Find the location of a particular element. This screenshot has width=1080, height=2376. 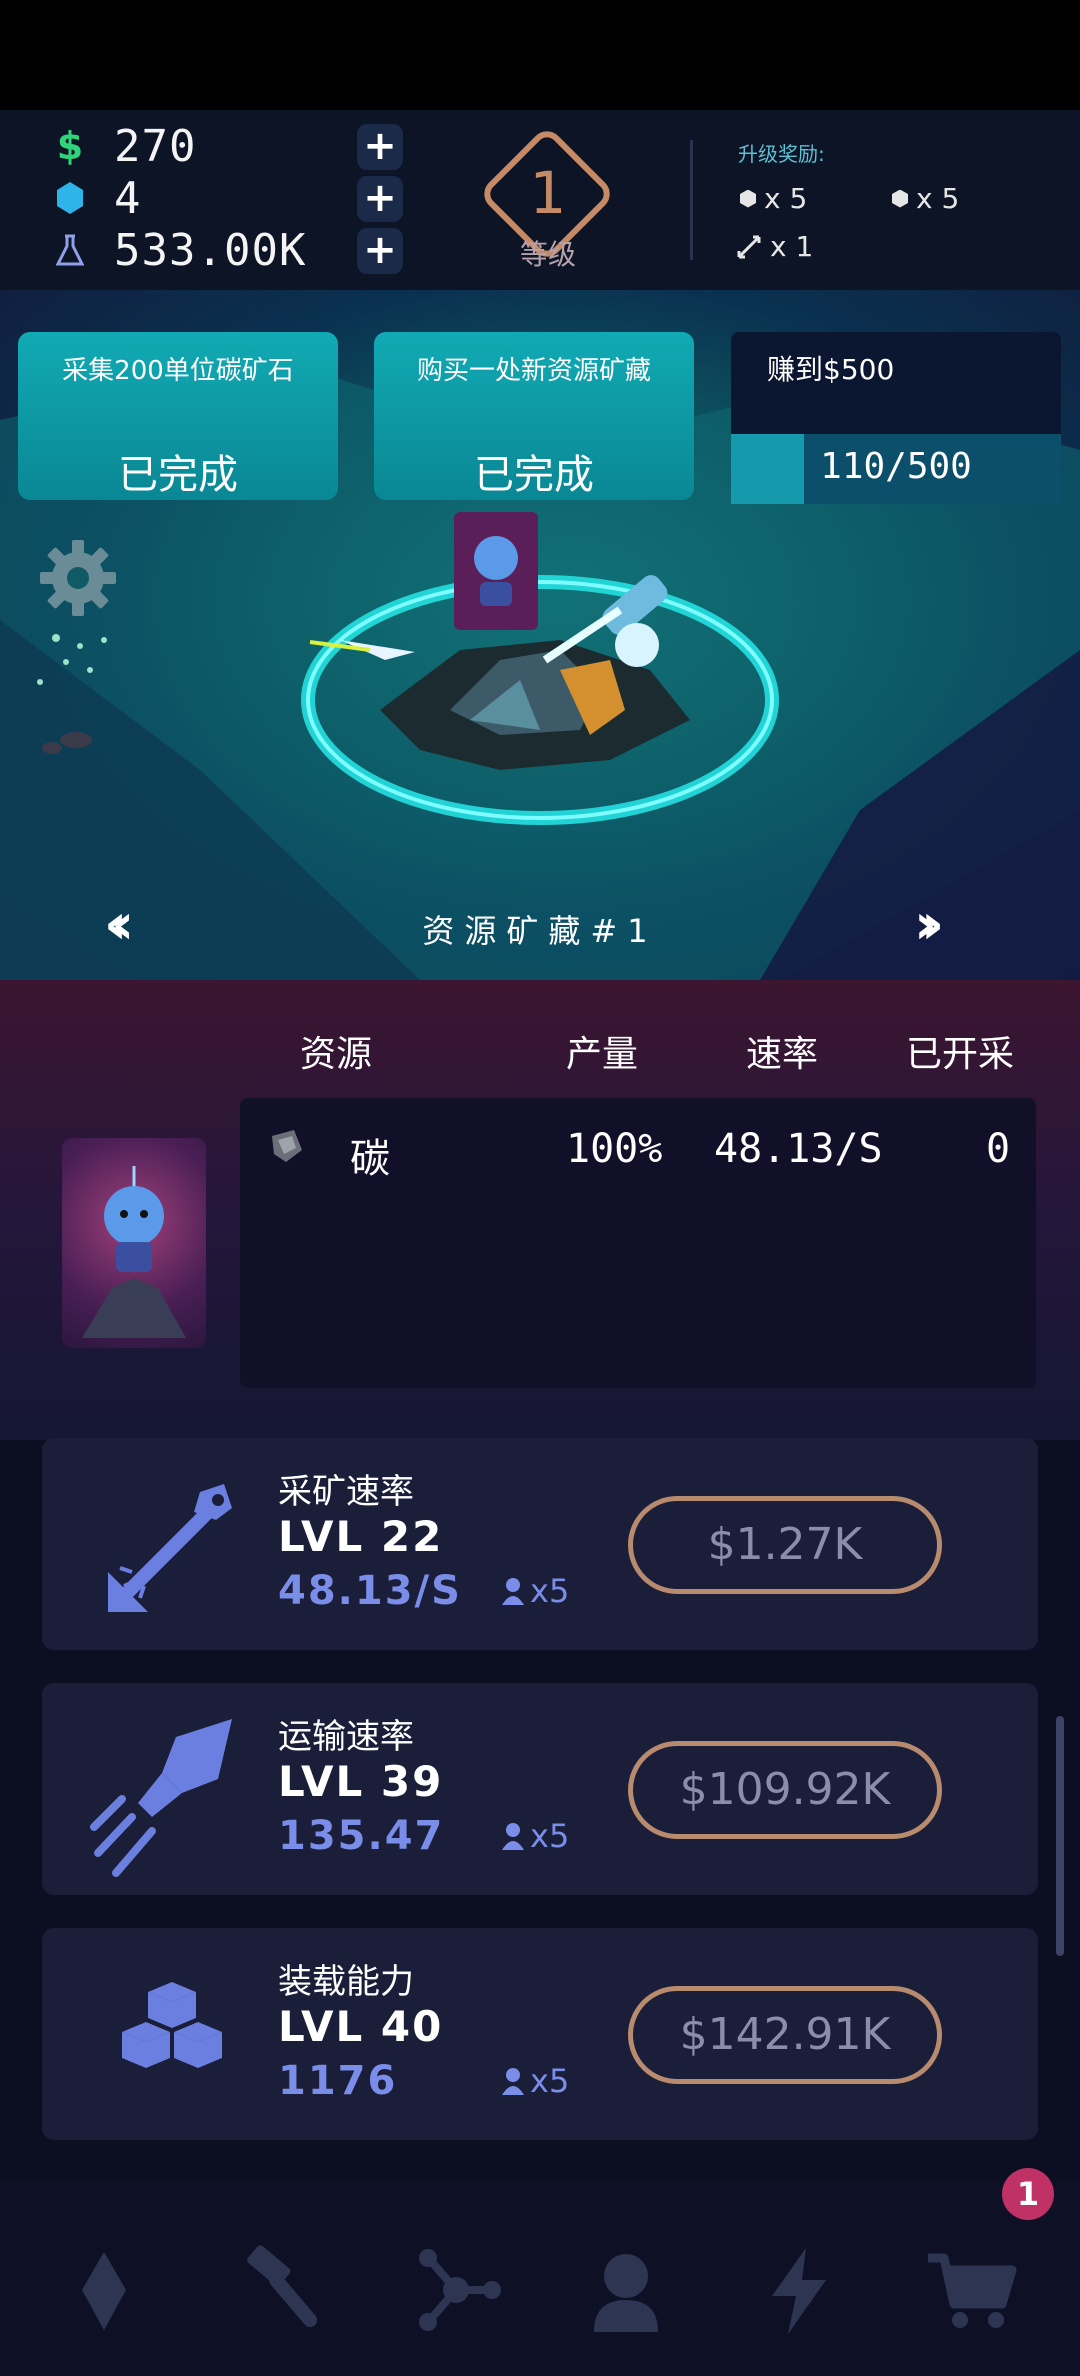

quest-card: 采集200单位碳矿石 已完成 is located at coordinates (178, 416).